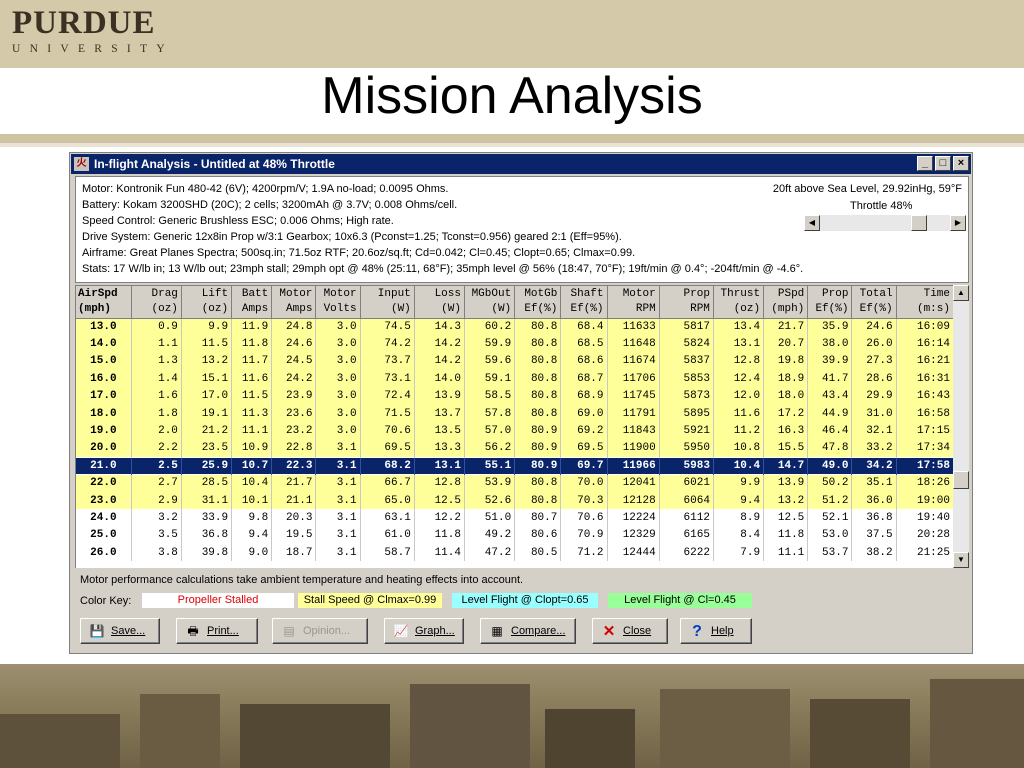 The image size is (1024, 768). I want to click on slide-divider, so click(512, 138).